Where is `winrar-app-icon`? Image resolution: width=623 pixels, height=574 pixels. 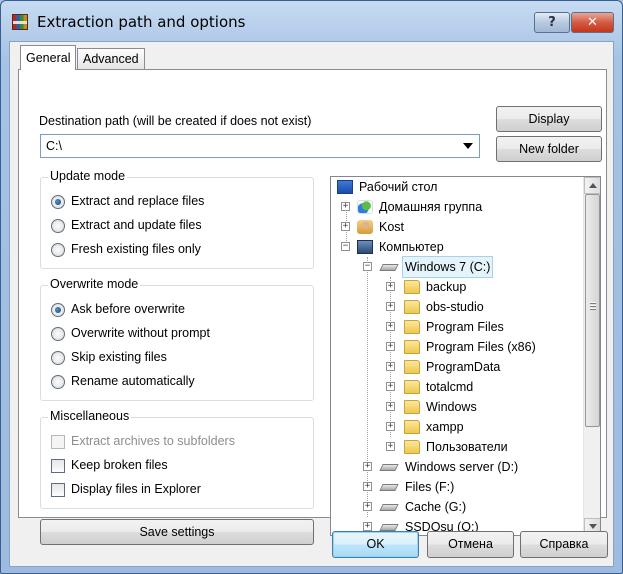
winrar-app-icon is located at coordinates (20, 22).